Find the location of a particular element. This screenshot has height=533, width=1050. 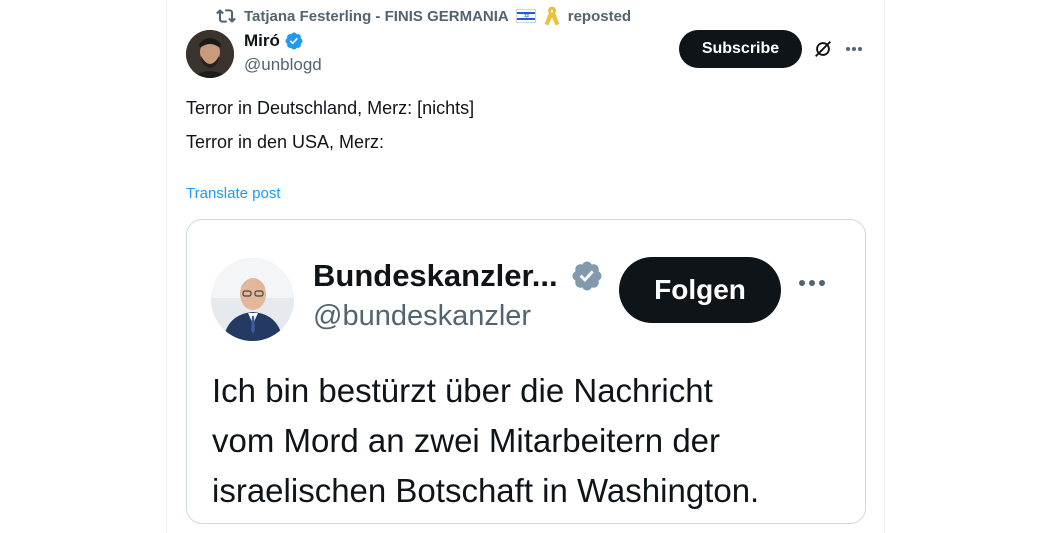

timeline-left-border is located at coordinates (166, 266).